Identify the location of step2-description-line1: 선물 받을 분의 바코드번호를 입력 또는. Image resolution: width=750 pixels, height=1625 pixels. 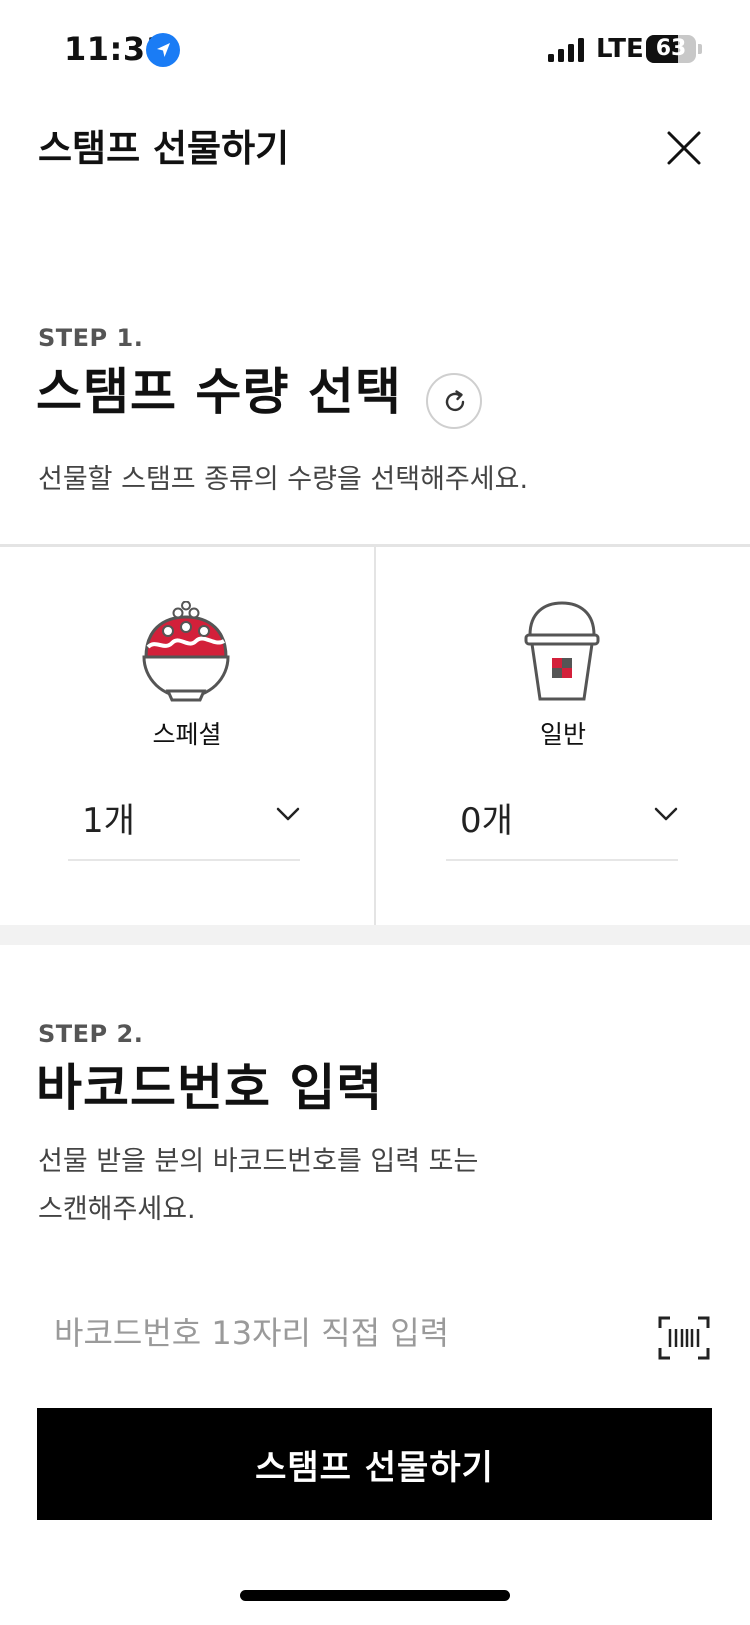
(258, 1161).